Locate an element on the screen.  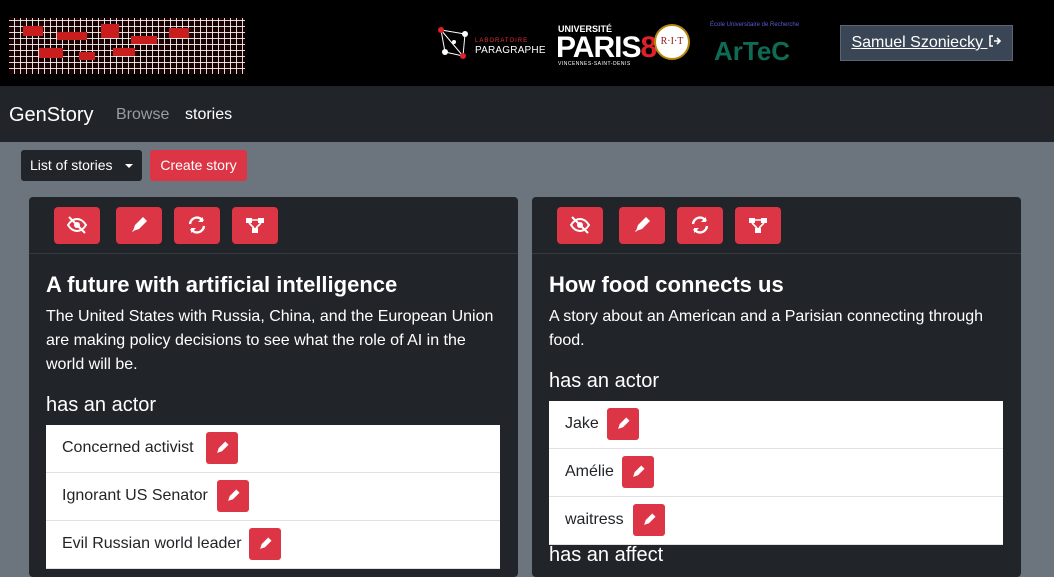
nav-stories: stories is located at coordinates (208, 115).